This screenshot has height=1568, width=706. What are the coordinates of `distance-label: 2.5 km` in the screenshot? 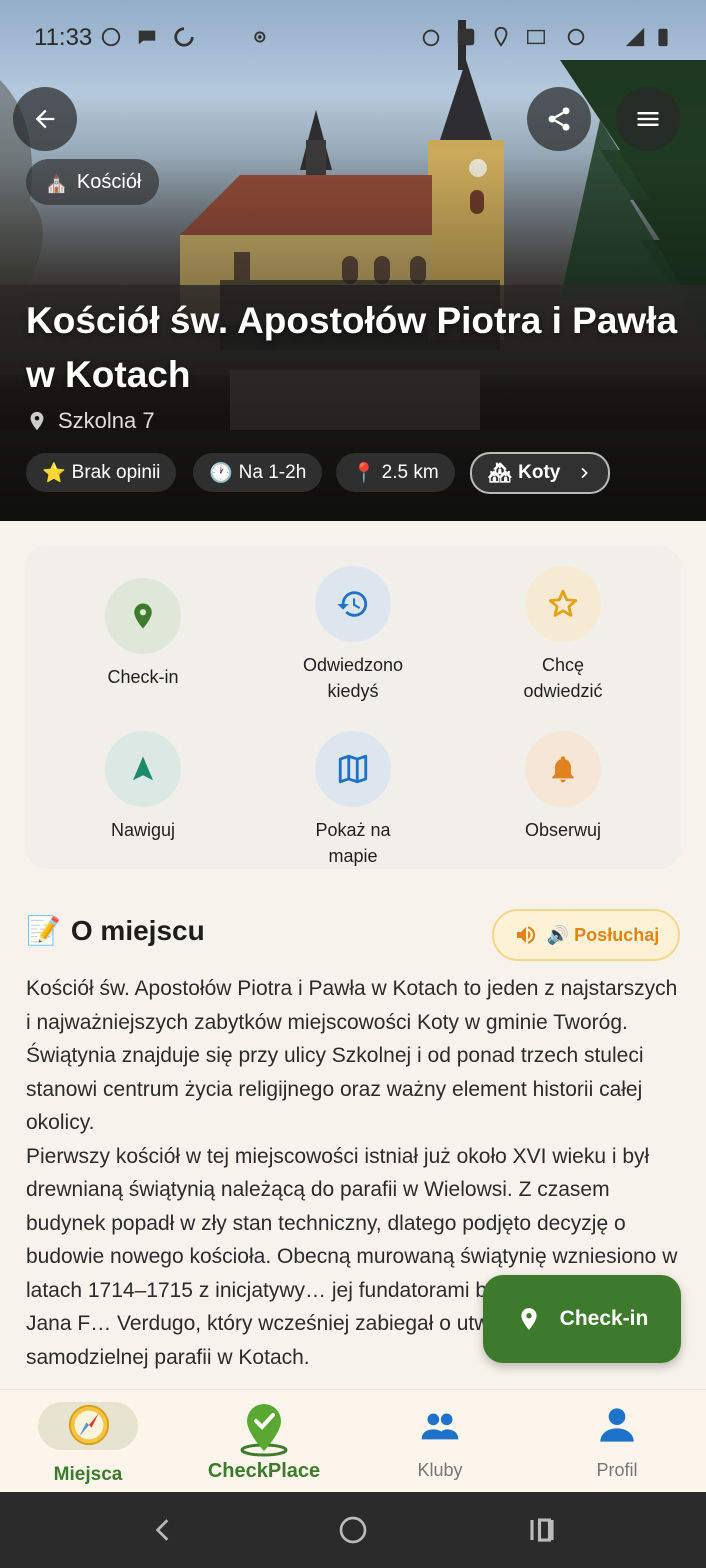 It's located at (410, 472).